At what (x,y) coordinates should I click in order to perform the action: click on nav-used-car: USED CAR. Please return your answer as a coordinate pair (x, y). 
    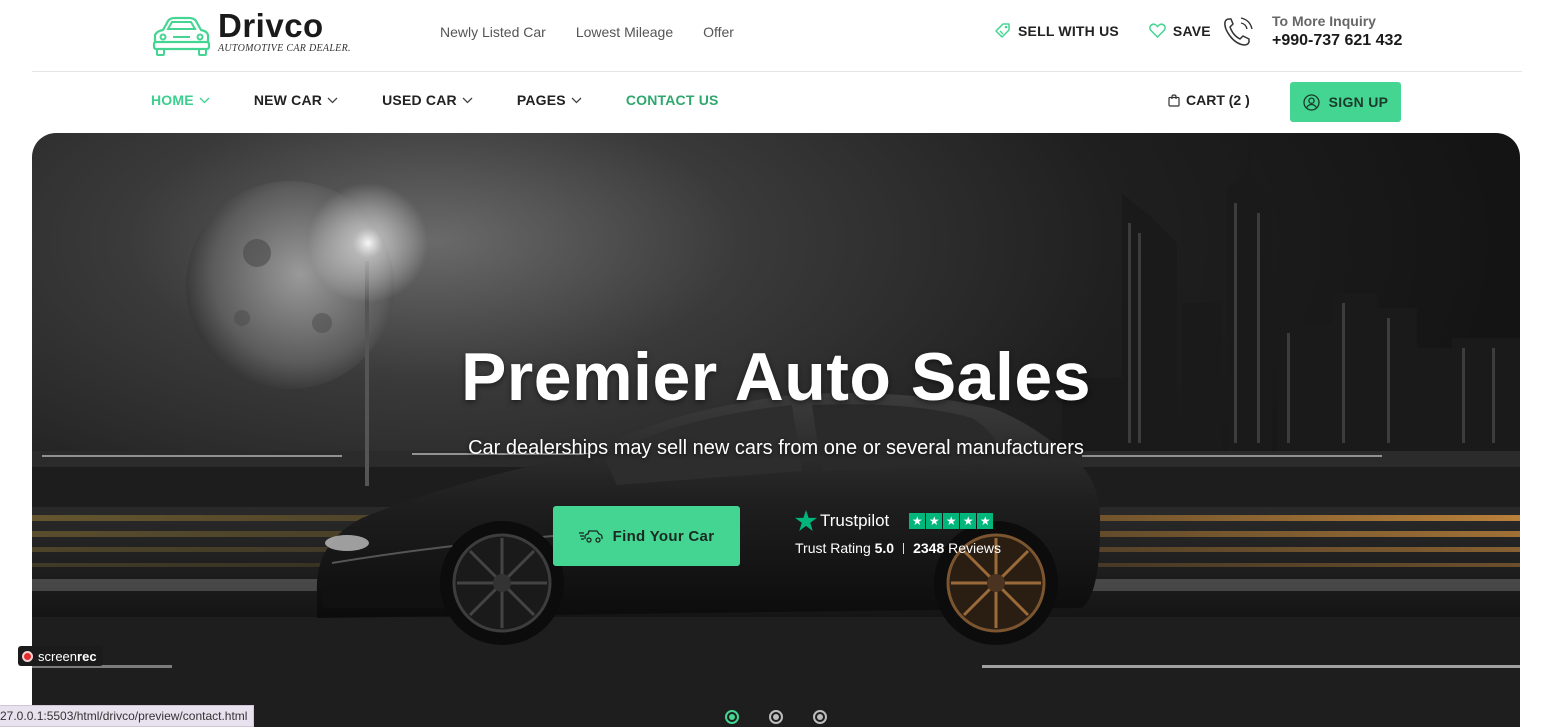
    Looking at the image, I should click on (427, 100).